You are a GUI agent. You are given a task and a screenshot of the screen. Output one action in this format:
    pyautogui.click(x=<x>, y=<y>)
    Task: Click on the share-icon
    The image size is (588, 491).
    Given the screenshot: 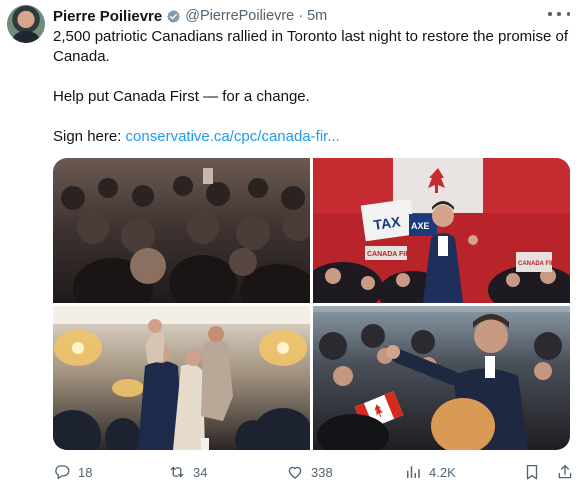 What is the action you would take?
    pyautogui.click(x=565, y=471)
    